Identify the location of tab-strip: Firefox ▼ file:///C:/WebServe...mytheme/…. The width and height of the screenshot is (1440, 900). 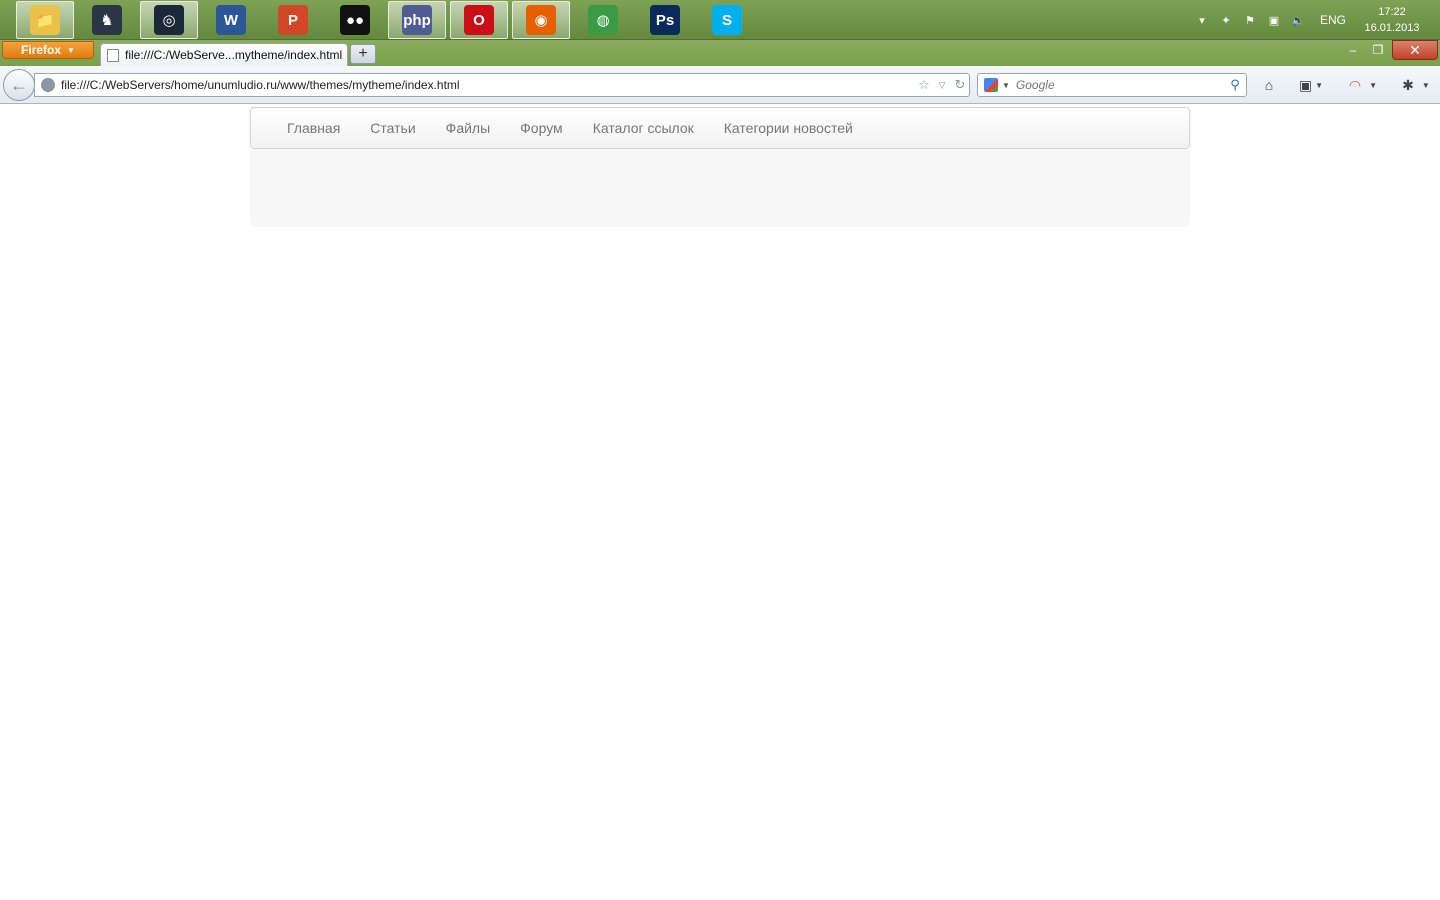
(720, 53).